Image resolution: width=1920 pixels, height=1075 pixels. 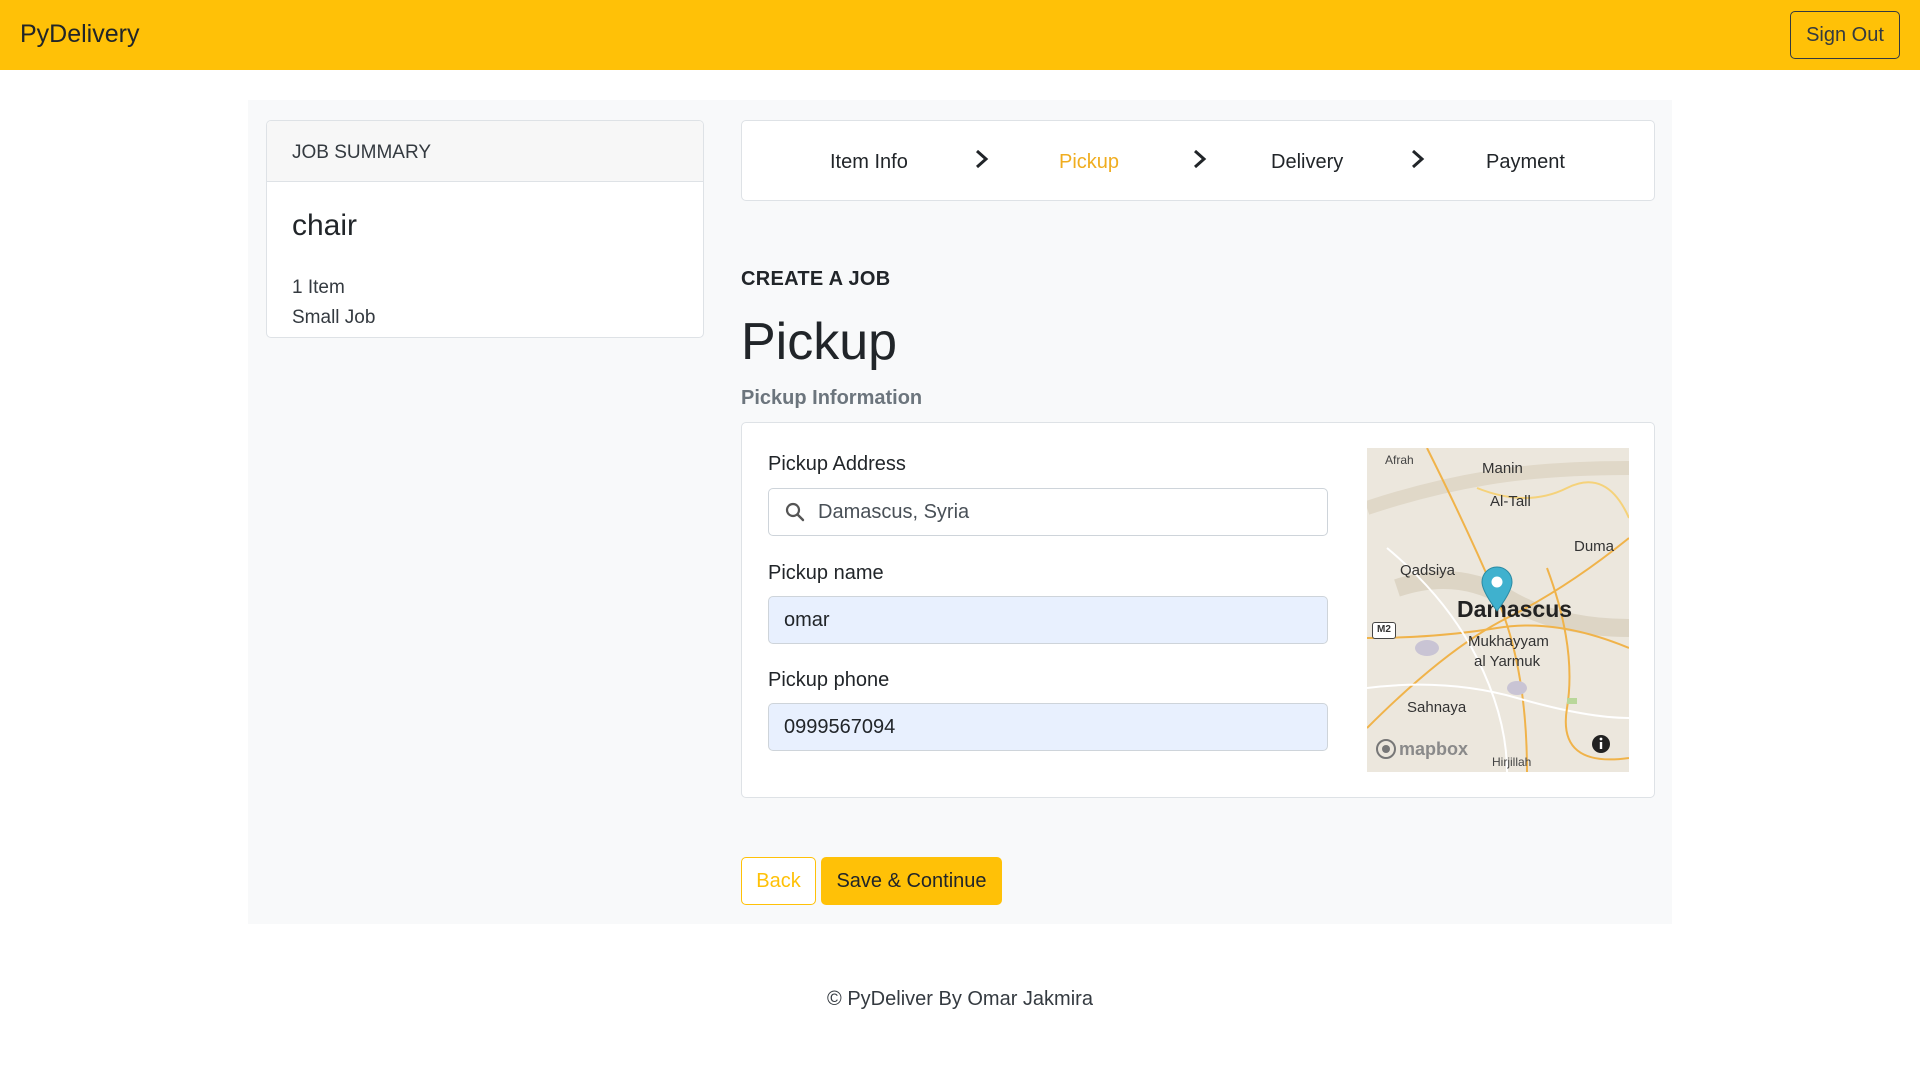 What do you see at coordinates (1048, 727) in the screenshot?
I see `pickup-phone-input: 0999567094` at bounding box center [1048, 727].